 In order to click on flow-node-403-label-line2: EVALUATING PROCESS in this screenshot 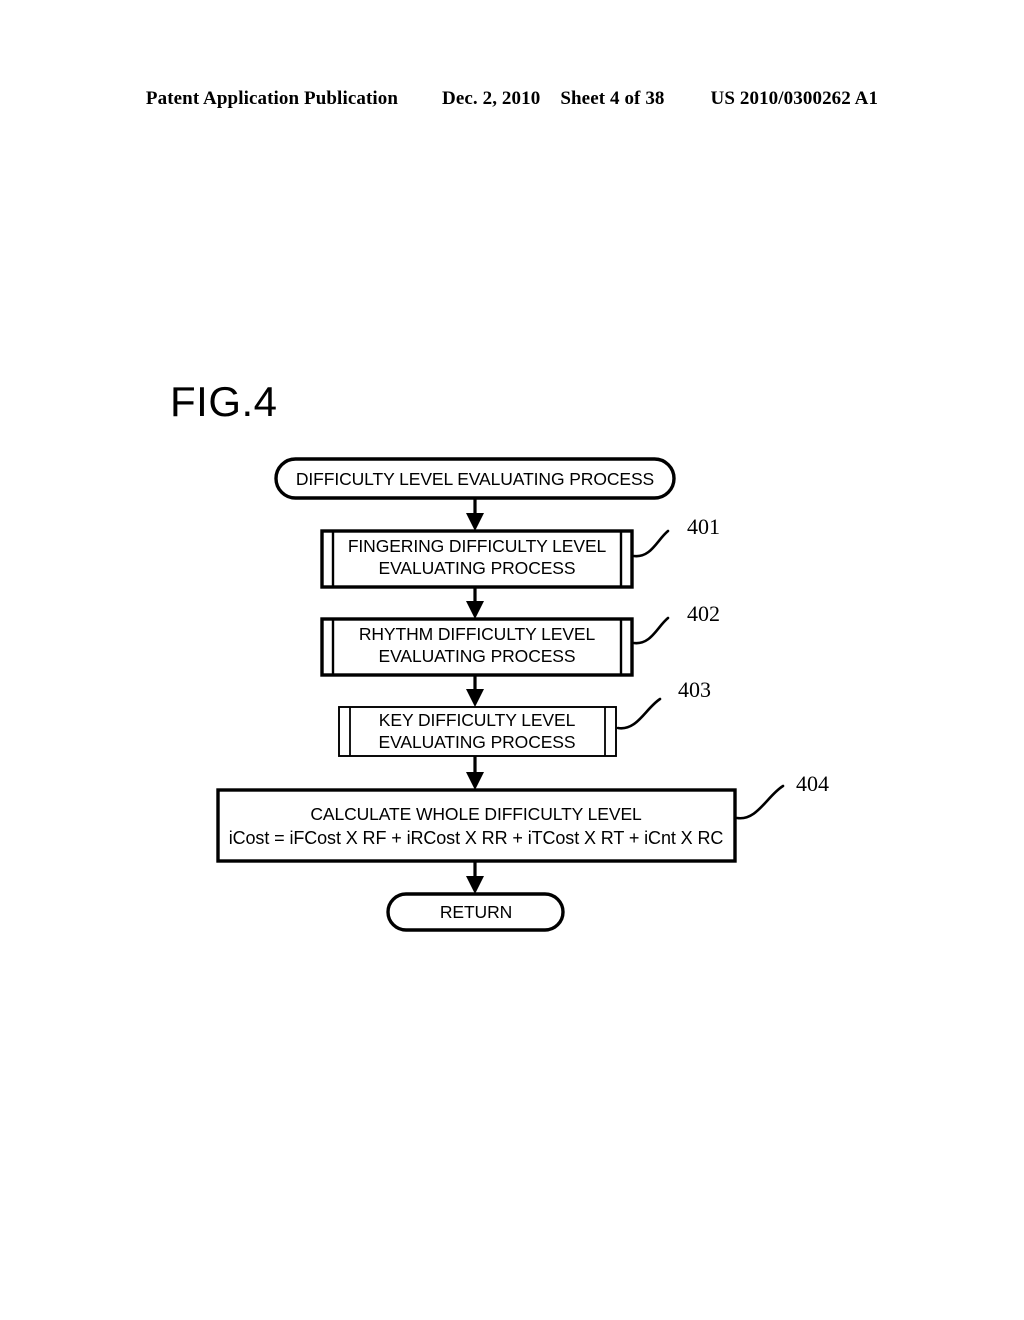, I will do `click(477, 742)`.